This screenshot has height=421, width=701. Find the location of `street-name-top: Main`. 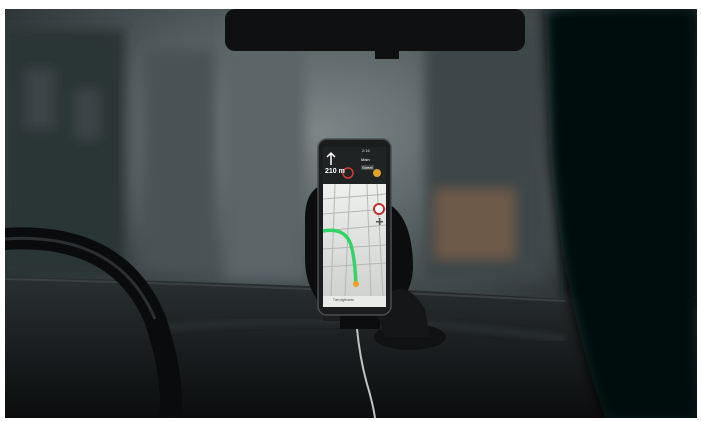

street-name-top: Main is located at coordinates (365, 159).